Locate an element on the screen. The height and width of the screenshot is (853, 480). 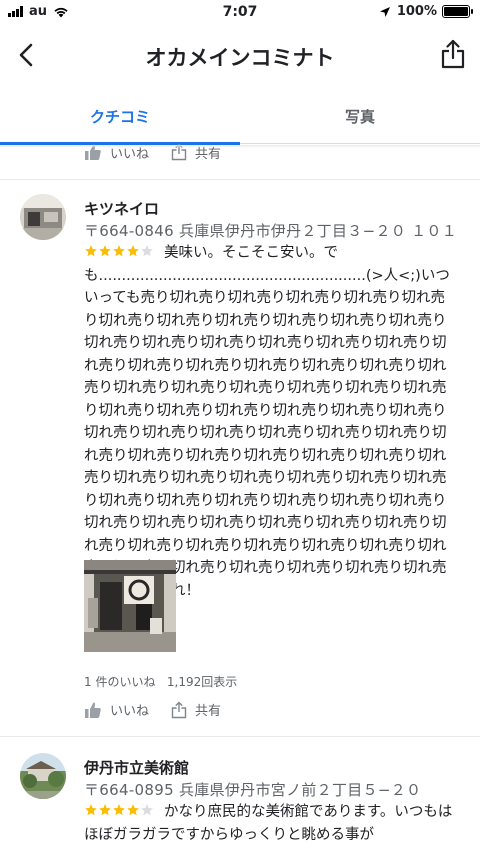
status-right: 100% is located at coordinates (426, 11).